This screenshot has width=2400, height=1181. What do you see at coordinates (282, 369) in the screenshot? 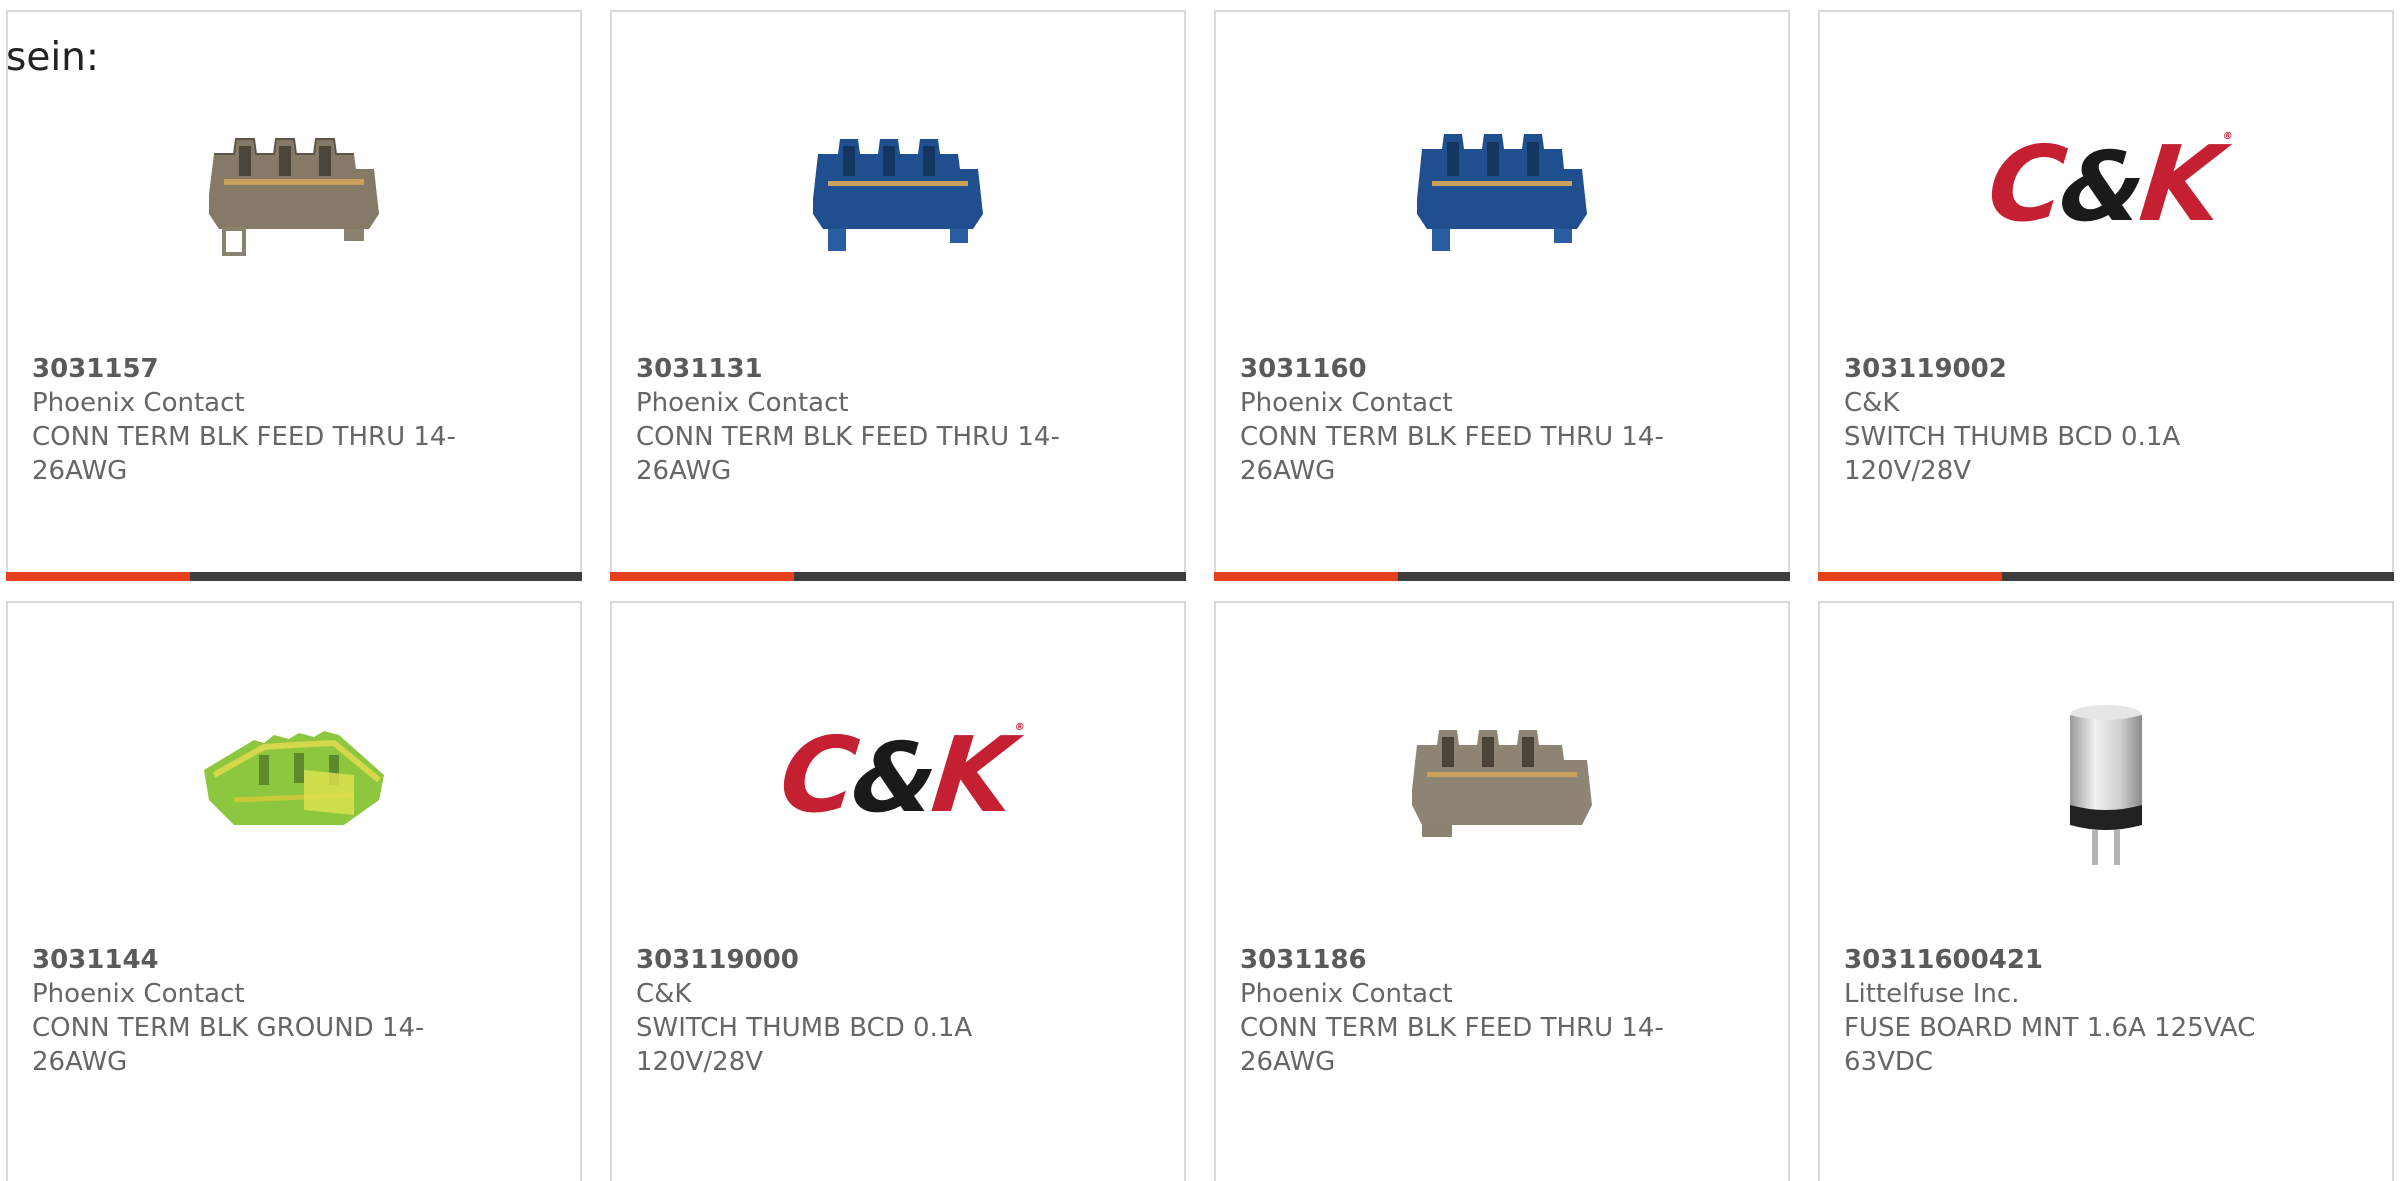
I see `part-number: 3031157` at bounding box center [282, 369].